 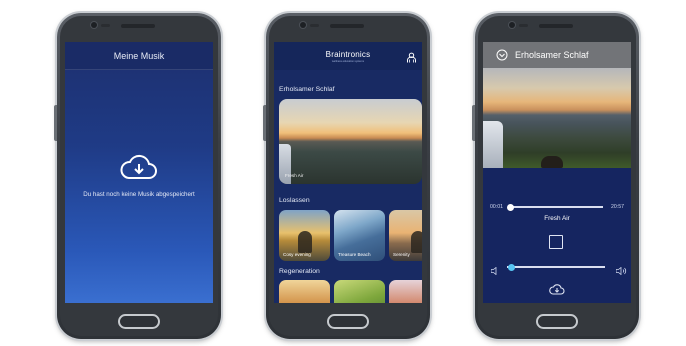 What do you see at coordinates (354, 254) in the screenshot?
I see `tile-label: Treasure Beach` at bounding box center [354, 254].